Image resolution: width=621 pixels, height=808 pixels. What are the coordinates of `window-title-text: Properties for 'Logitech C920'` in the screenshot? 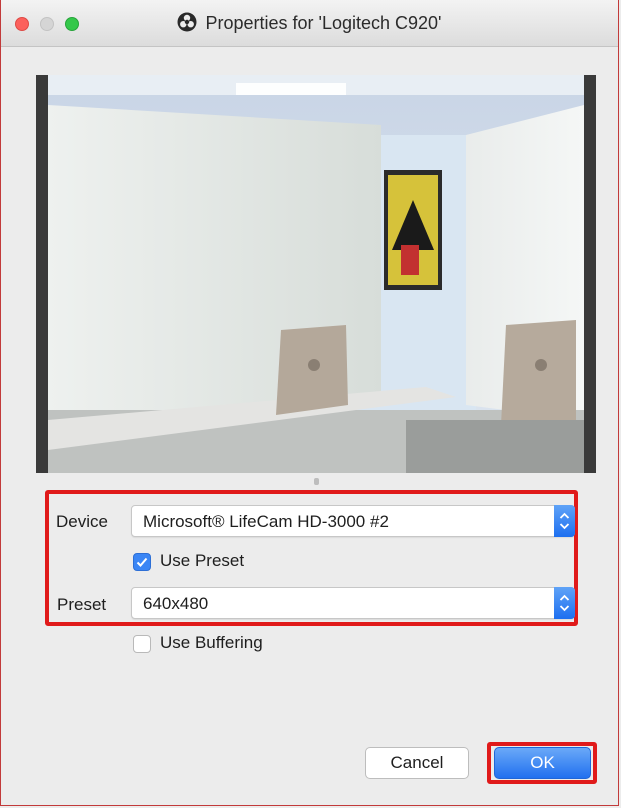 It's located at (323, 23).